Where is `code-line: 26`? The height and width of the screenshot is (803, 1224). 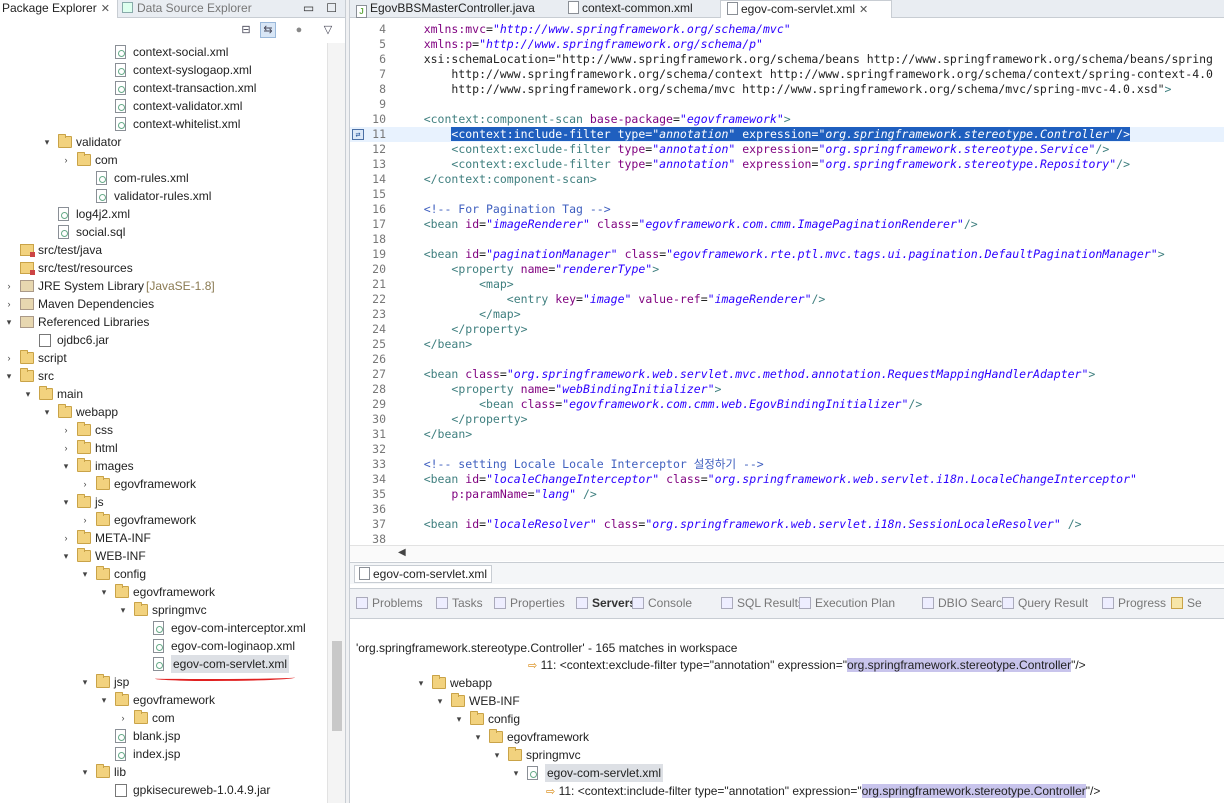
code-line: 26 is located at coordinates (787, 359).